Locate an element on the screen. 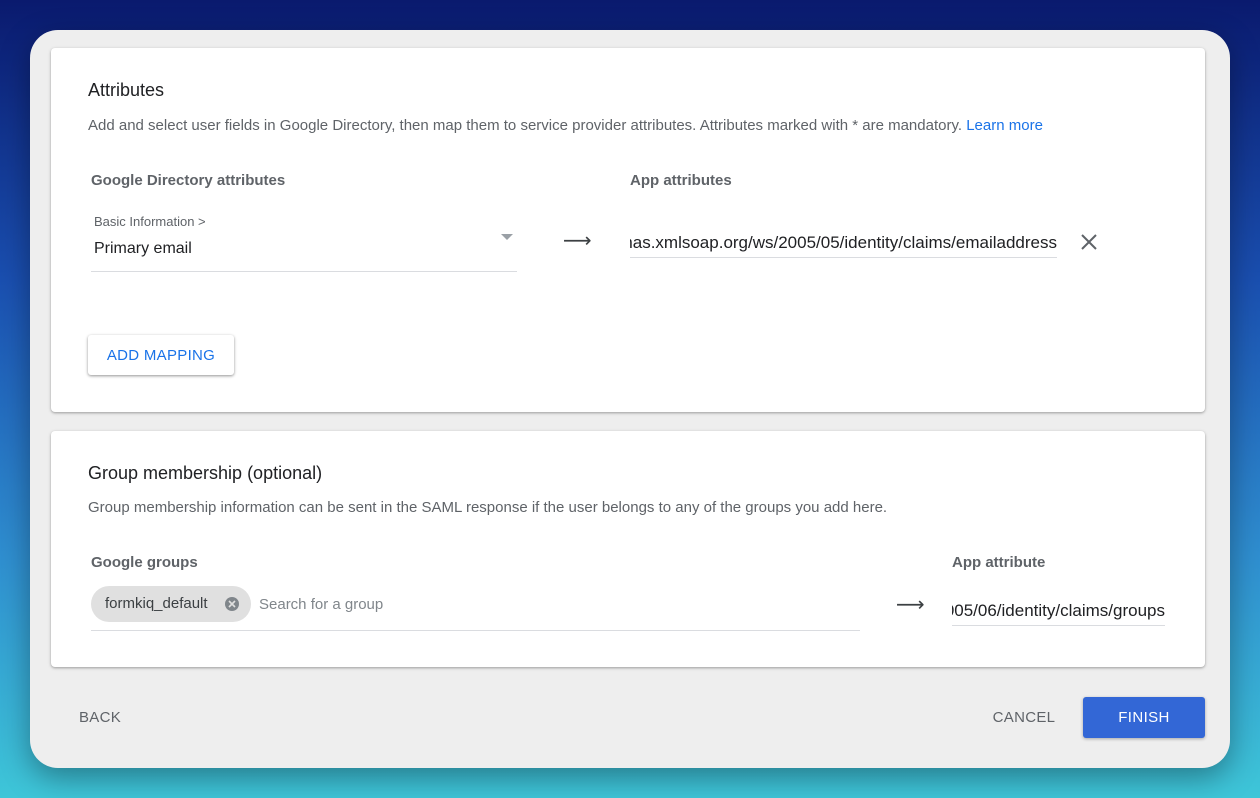  directory-attribute-select: Basic Information > Primary email is located at coordinates (304, 240).